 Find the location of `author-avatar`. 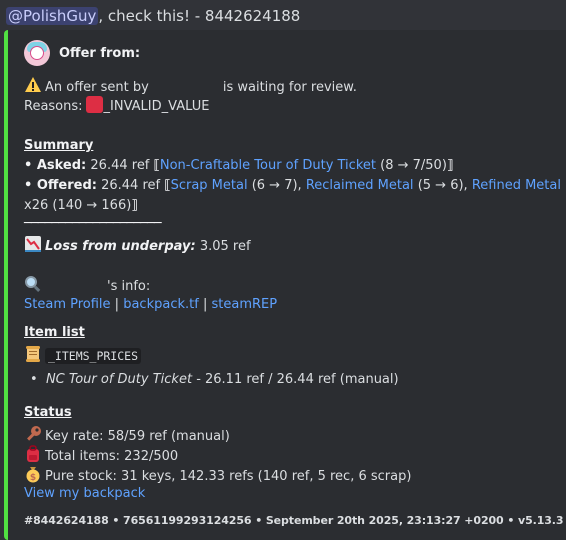

author-avatar is located at coordinates (37, 53).